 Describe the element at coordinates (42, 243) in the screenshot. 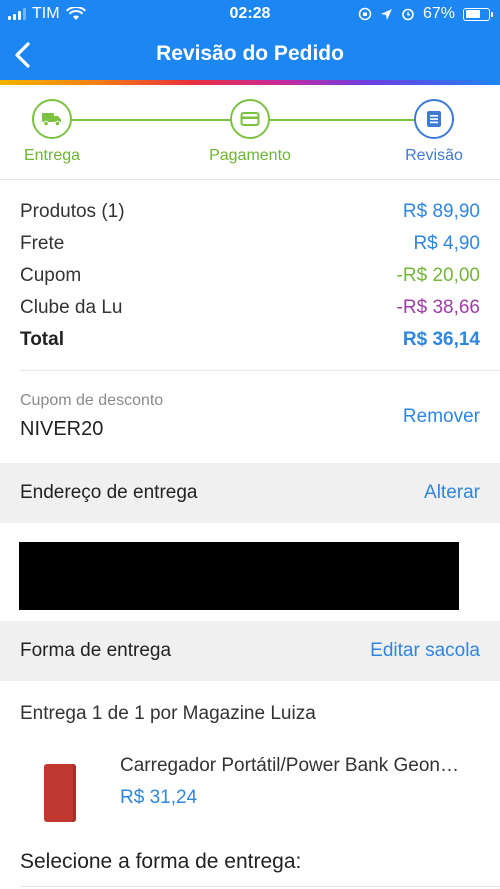

I see `summary-label: Frete` at that location.